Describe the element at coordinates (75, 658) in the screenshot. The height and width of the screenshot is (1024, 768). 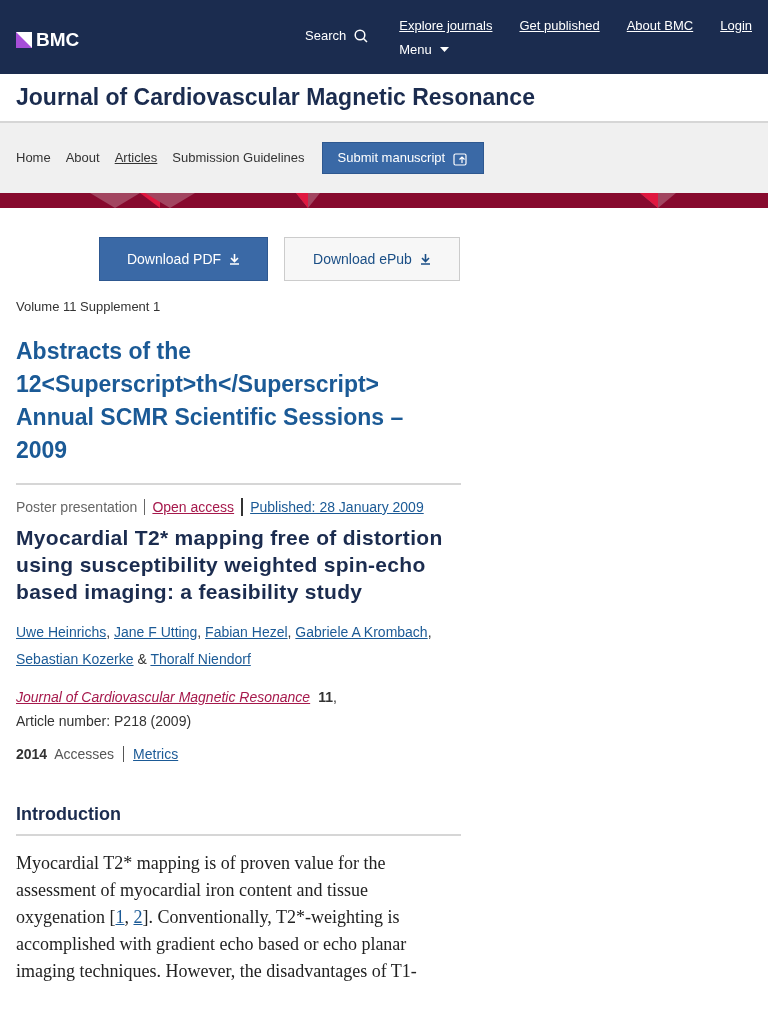
I see `author-link: Sebastian Kozerke` at that location.